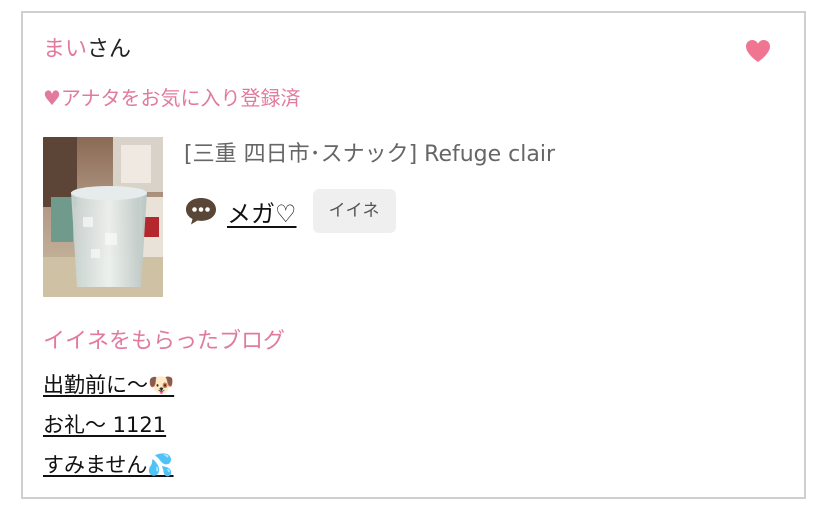  What do you see at coordinates (65, 49) in the screenshot?
I see `user-name: まい` at bounding box center [65, 49].